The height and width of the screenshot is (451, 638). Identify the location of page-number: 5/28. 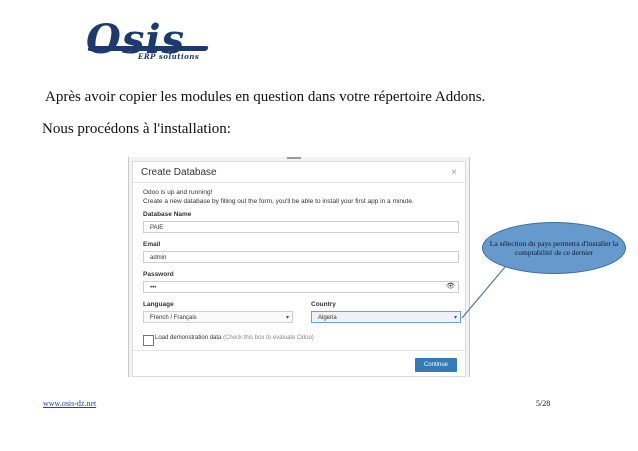
(543, 403).